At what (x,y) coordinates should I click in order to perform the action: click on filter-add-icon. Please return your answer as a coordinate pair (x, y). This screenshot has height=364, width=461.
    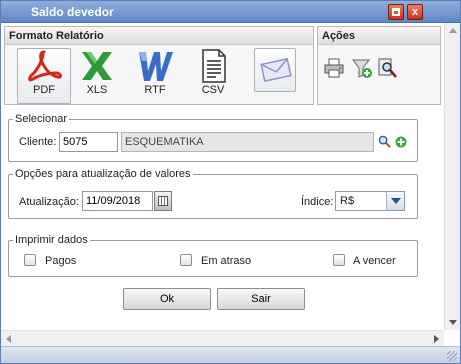
    Looking at the image, I should click on (362, 68).